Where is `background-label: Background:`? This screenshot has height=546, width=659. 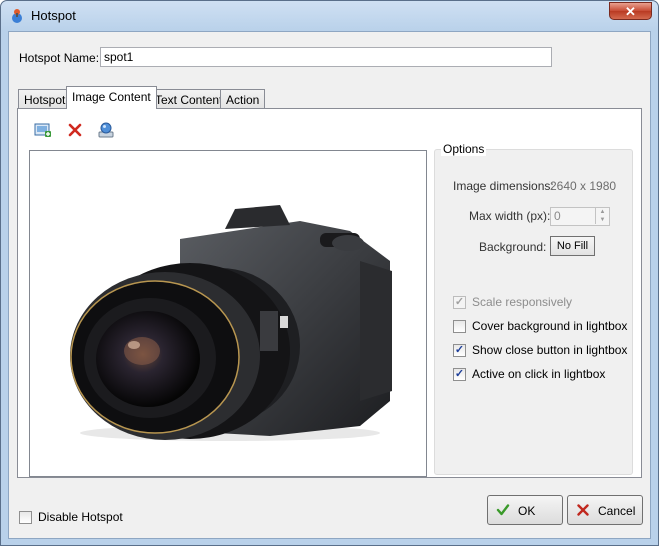
background-label: Background: is located at coordinates (513, 247).